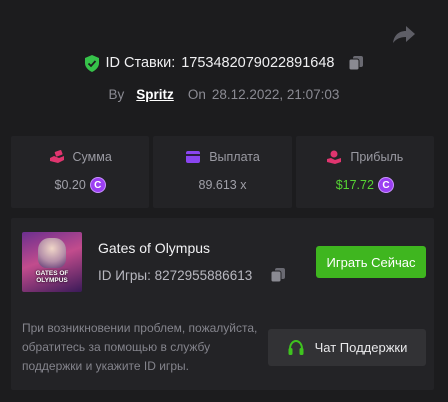 This screenshot has width=448, height=402. Describe the element at coordinates (154, 248) in the screenshot. I see `game-name: Gates of Olympus` at that location.